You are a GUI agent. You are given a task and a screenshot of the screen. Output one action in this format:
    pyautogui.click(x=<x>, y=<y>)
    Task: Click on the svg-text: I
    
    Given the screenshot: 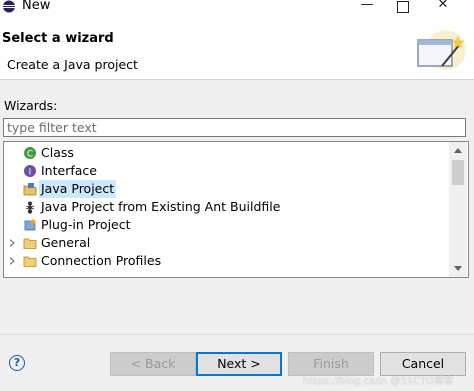 What is the action you would take?
    pyautogui.click(x=30, y=173)
    